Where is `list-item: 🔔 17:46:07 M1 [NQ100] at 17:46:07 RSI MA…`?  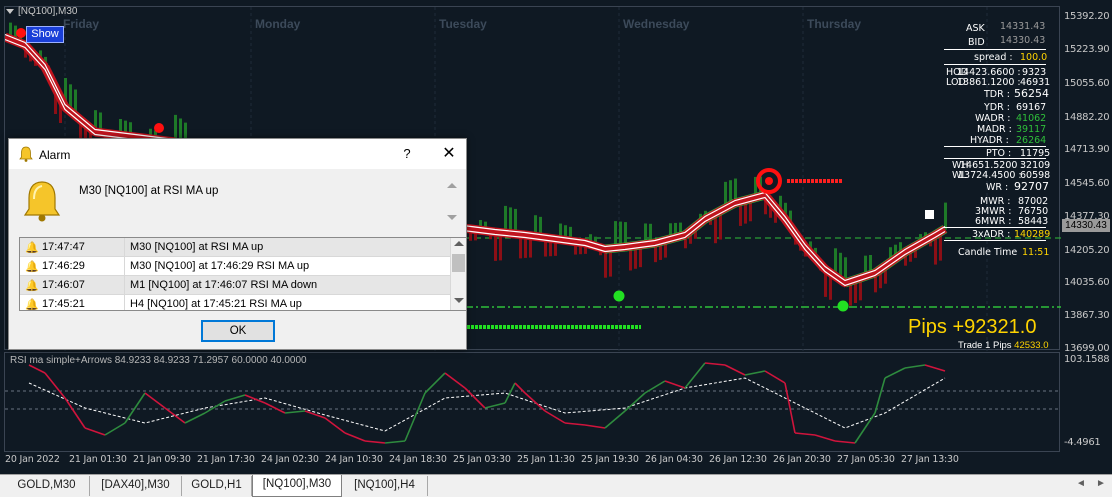
list-item: 🔔 17:46:07 M1 [NQ100] at 17:46:07 RSI MA… is located at coordinates (235, 285).